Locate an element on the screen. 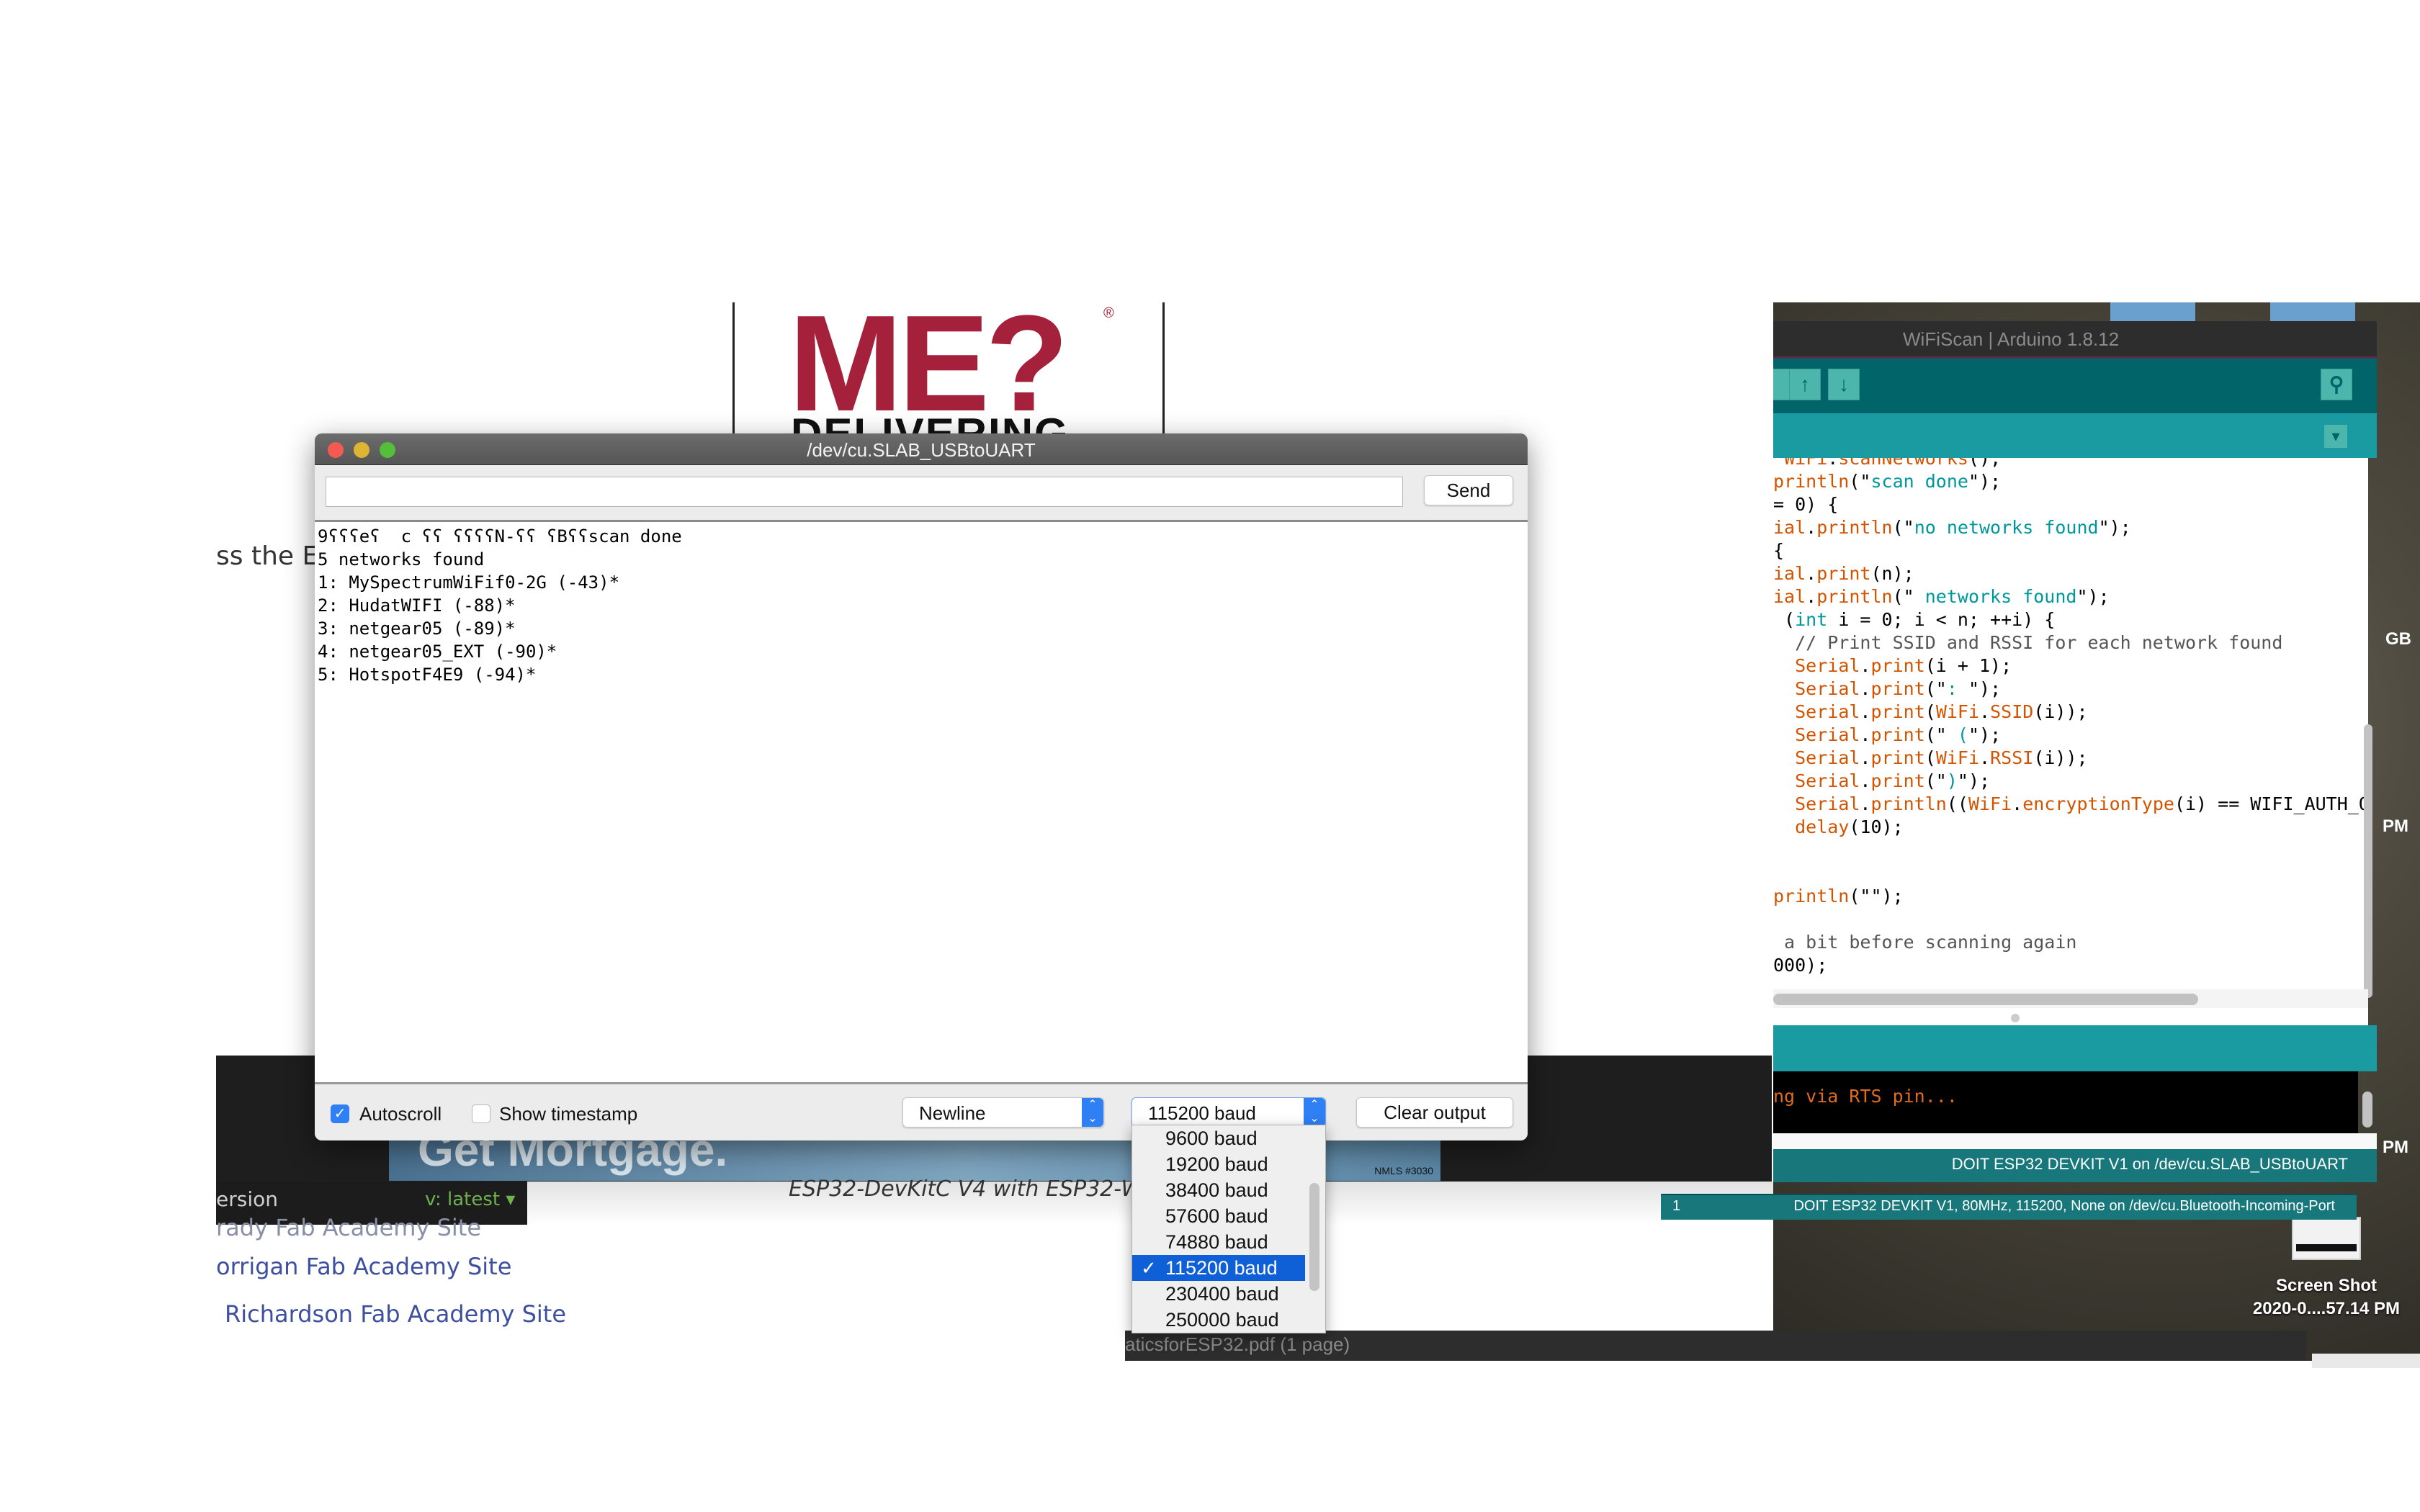 The image size is (2420, 1512). open-button: ↑ is located at coordinates (1805, 384).